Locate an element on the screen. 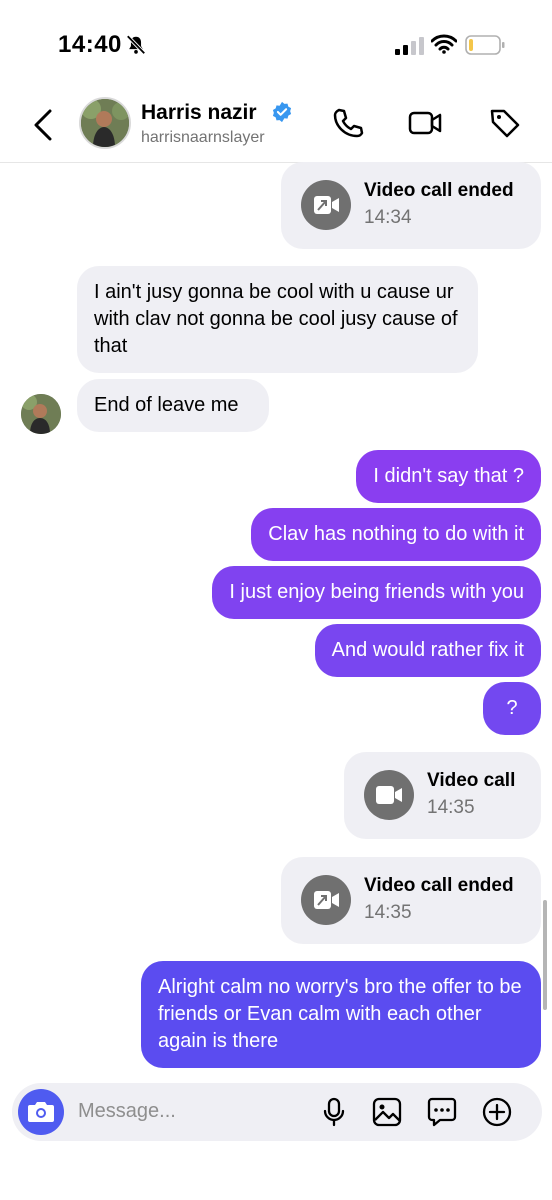 This screenshot has width=552, height=1200. gallery-icon is located at coordinates (387, 1112).